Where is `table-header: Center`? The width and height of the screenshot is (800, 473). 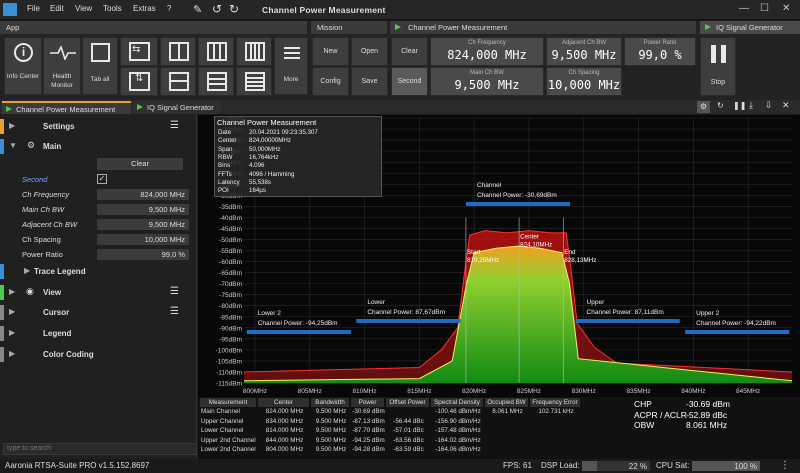
table-header: Center is located at coordinates (283, 402).